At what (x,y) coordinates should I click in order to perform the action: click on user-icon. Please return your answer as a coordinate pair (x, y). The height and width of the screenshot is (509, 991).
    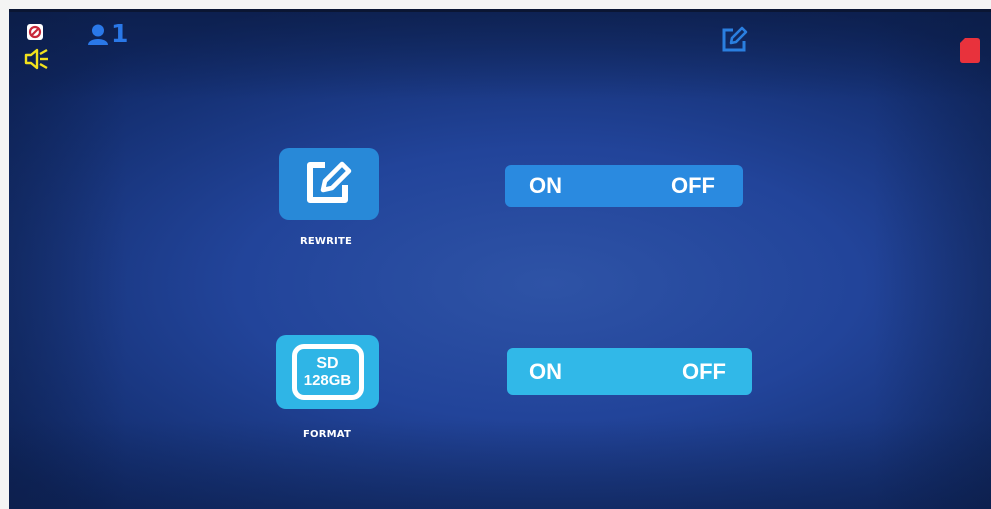
    Looking at the image, I should click on (98, 34).